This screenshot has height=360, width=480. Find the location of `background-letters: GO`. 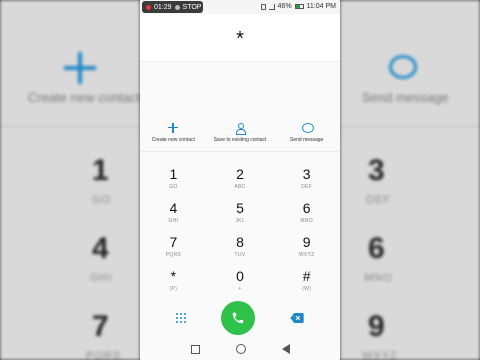

background-letters: GO is located at coordinates (102, 200).